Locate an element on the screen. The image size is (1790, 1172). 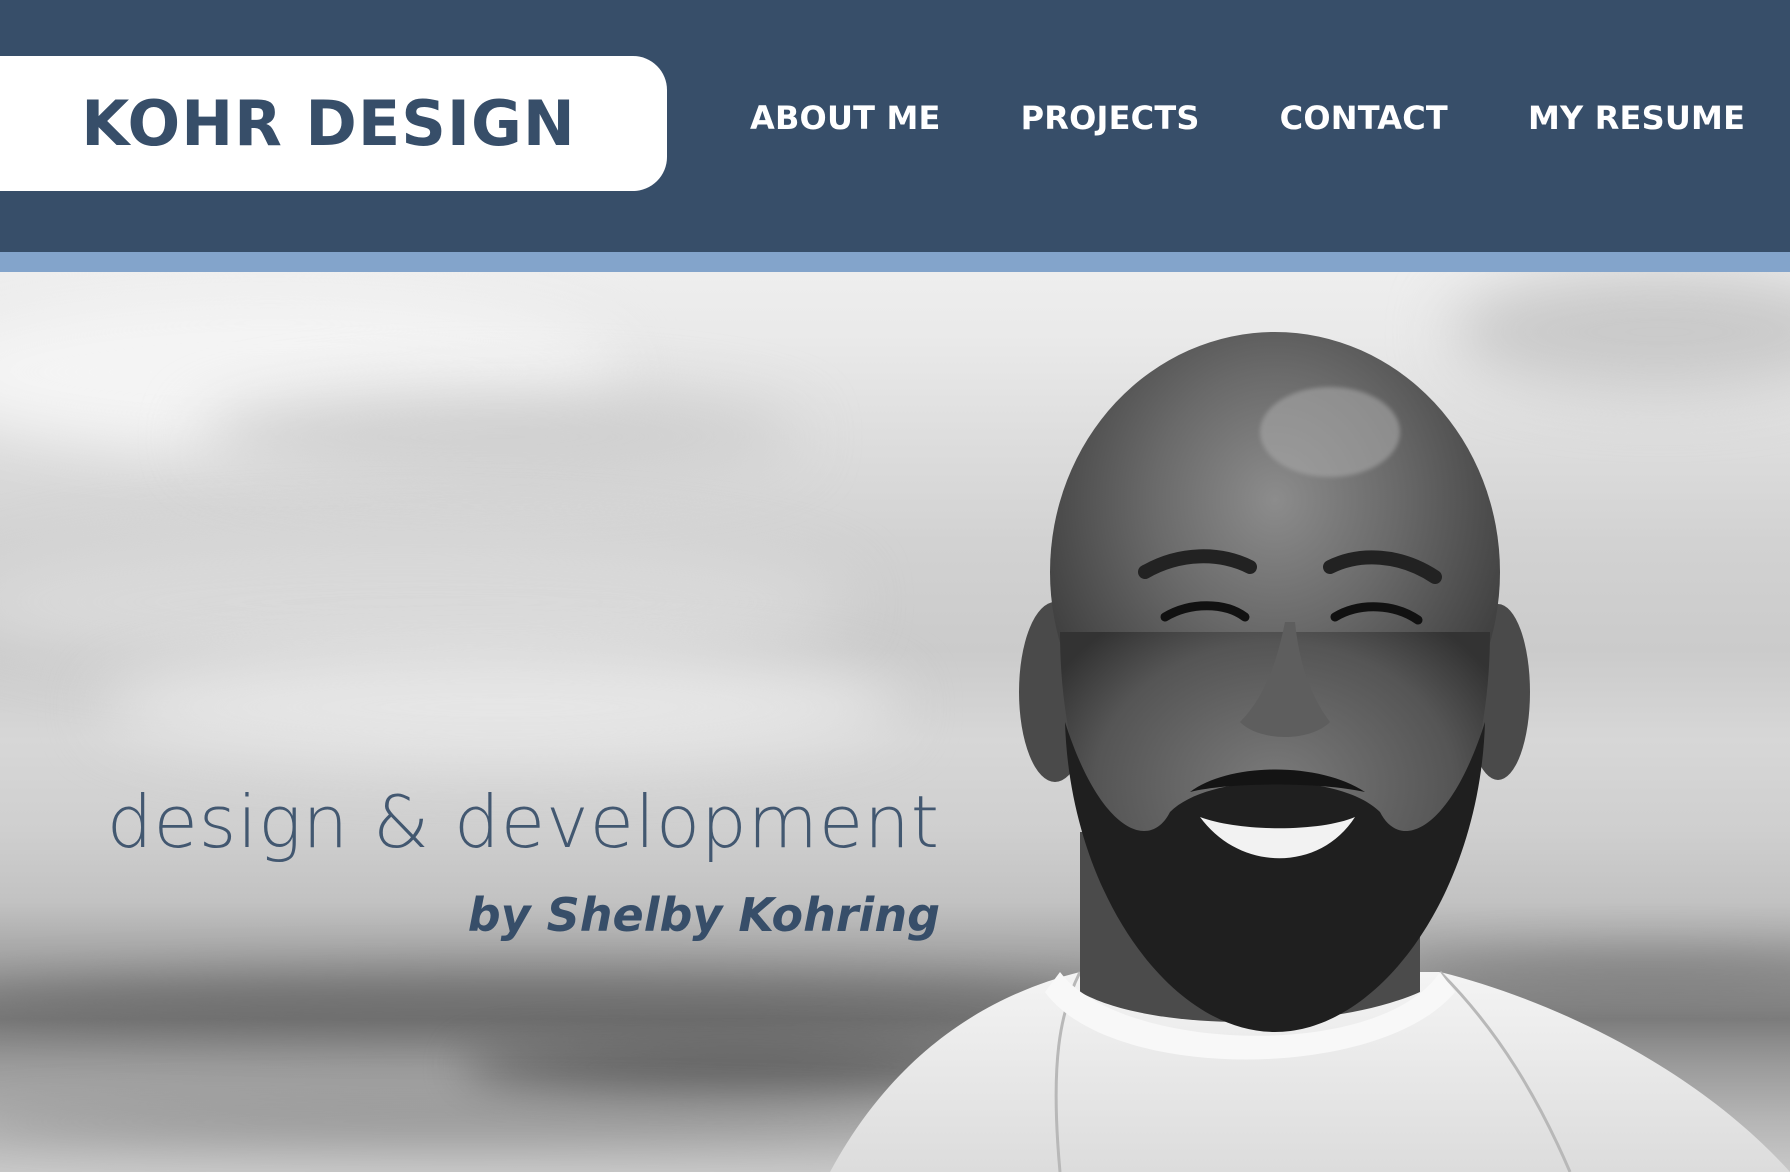
nav-contact: CONTACT is located at coordinates (1364, 118).